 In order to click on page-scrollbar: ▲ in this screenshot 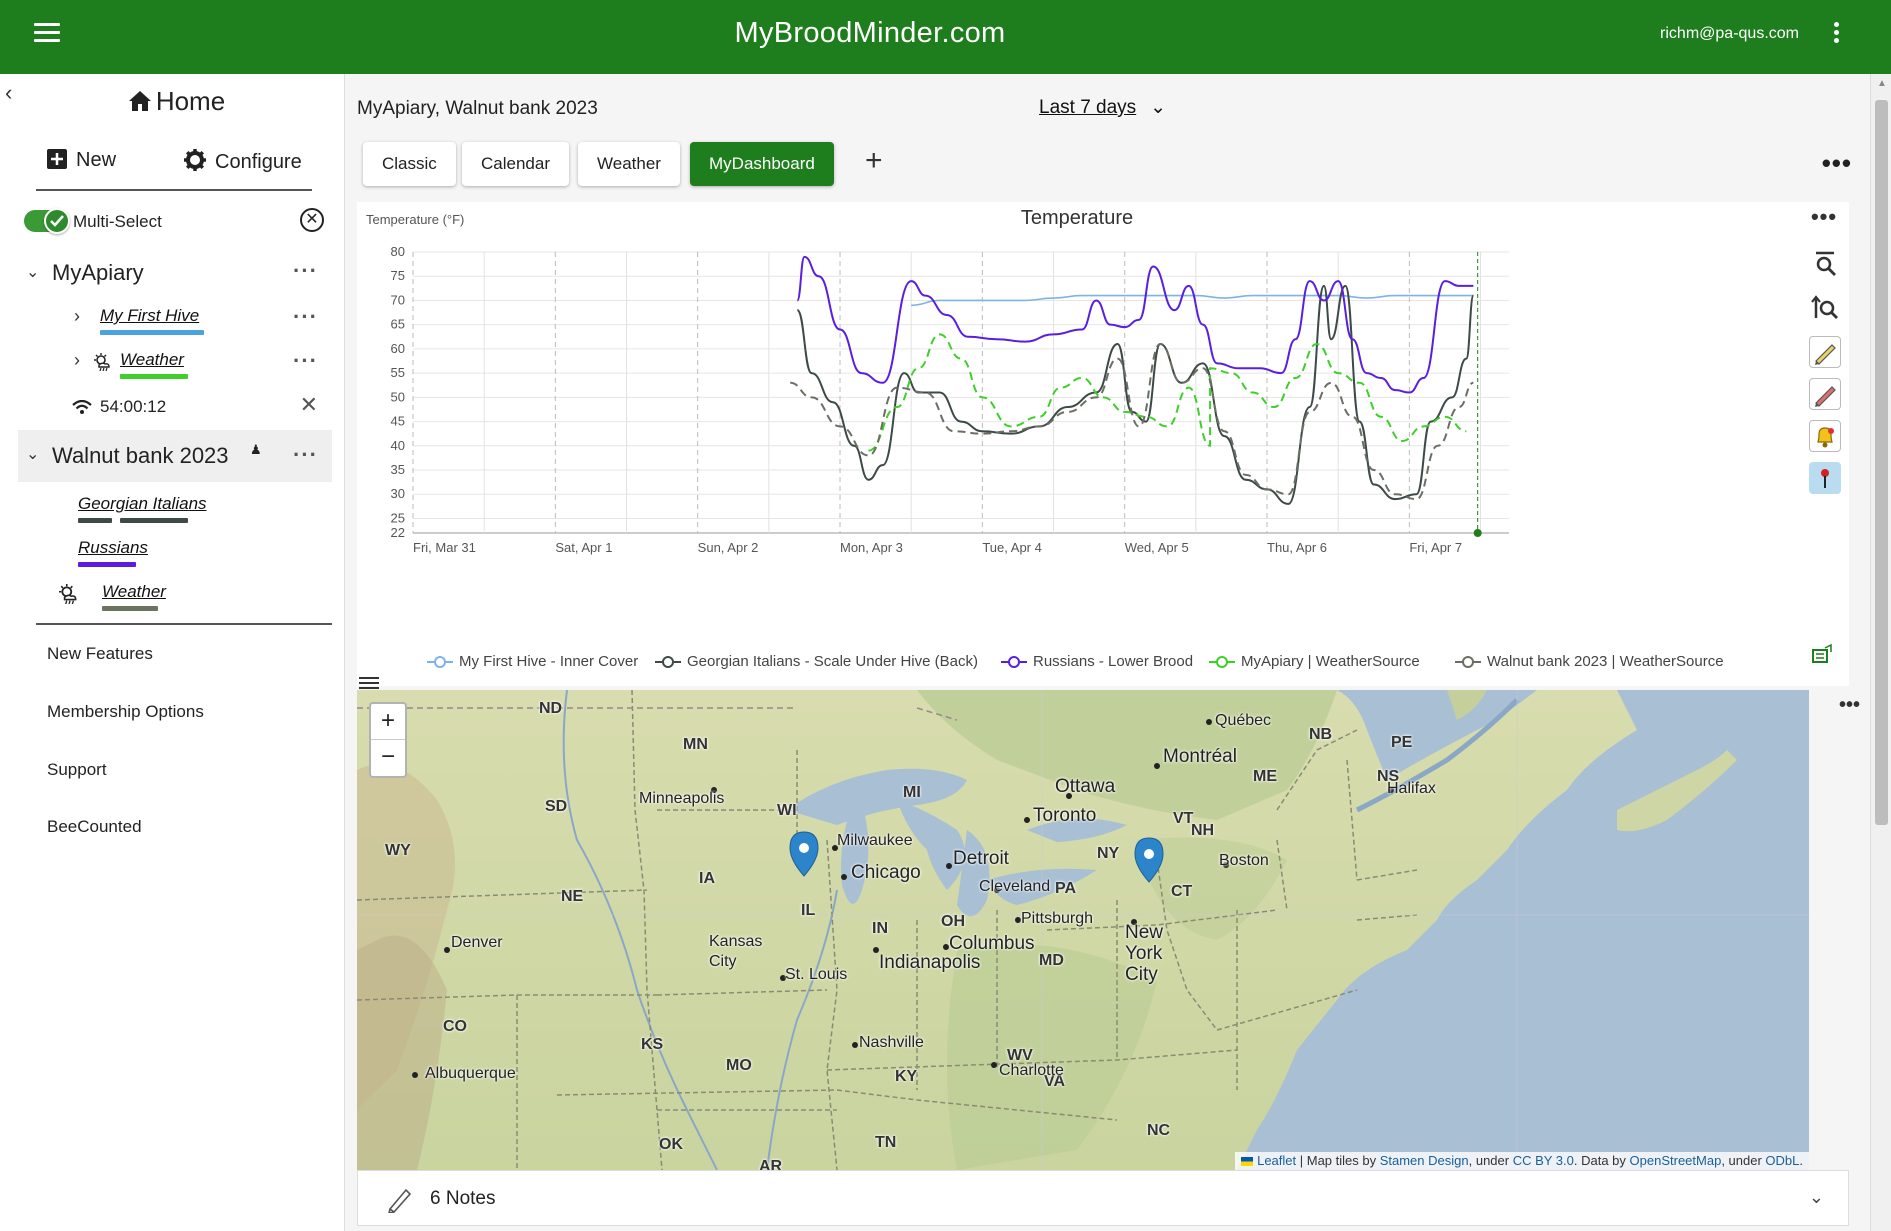, I will do `click(1880, 652)`.